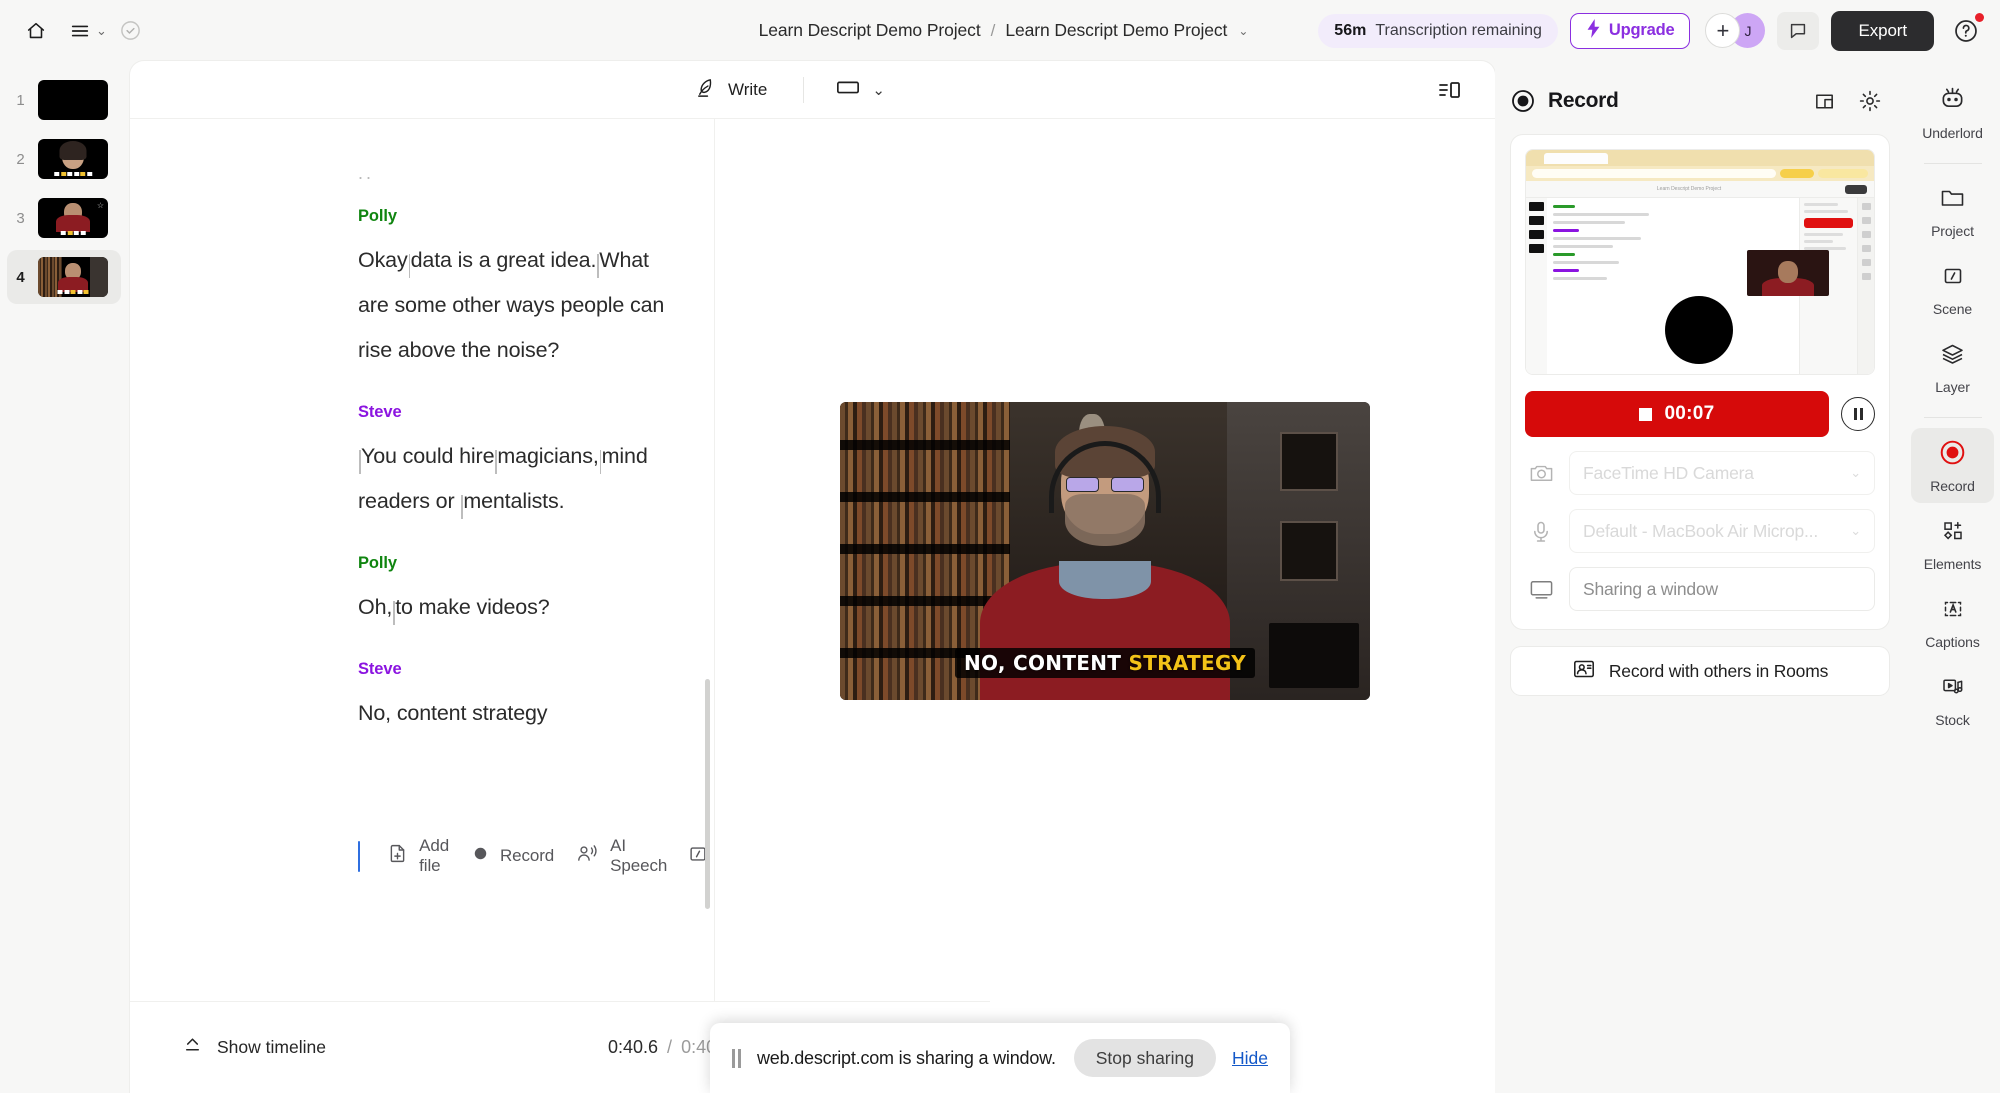 The image size is (2000, 1093). I want to click on scene-number: 3, so click(20, 218).